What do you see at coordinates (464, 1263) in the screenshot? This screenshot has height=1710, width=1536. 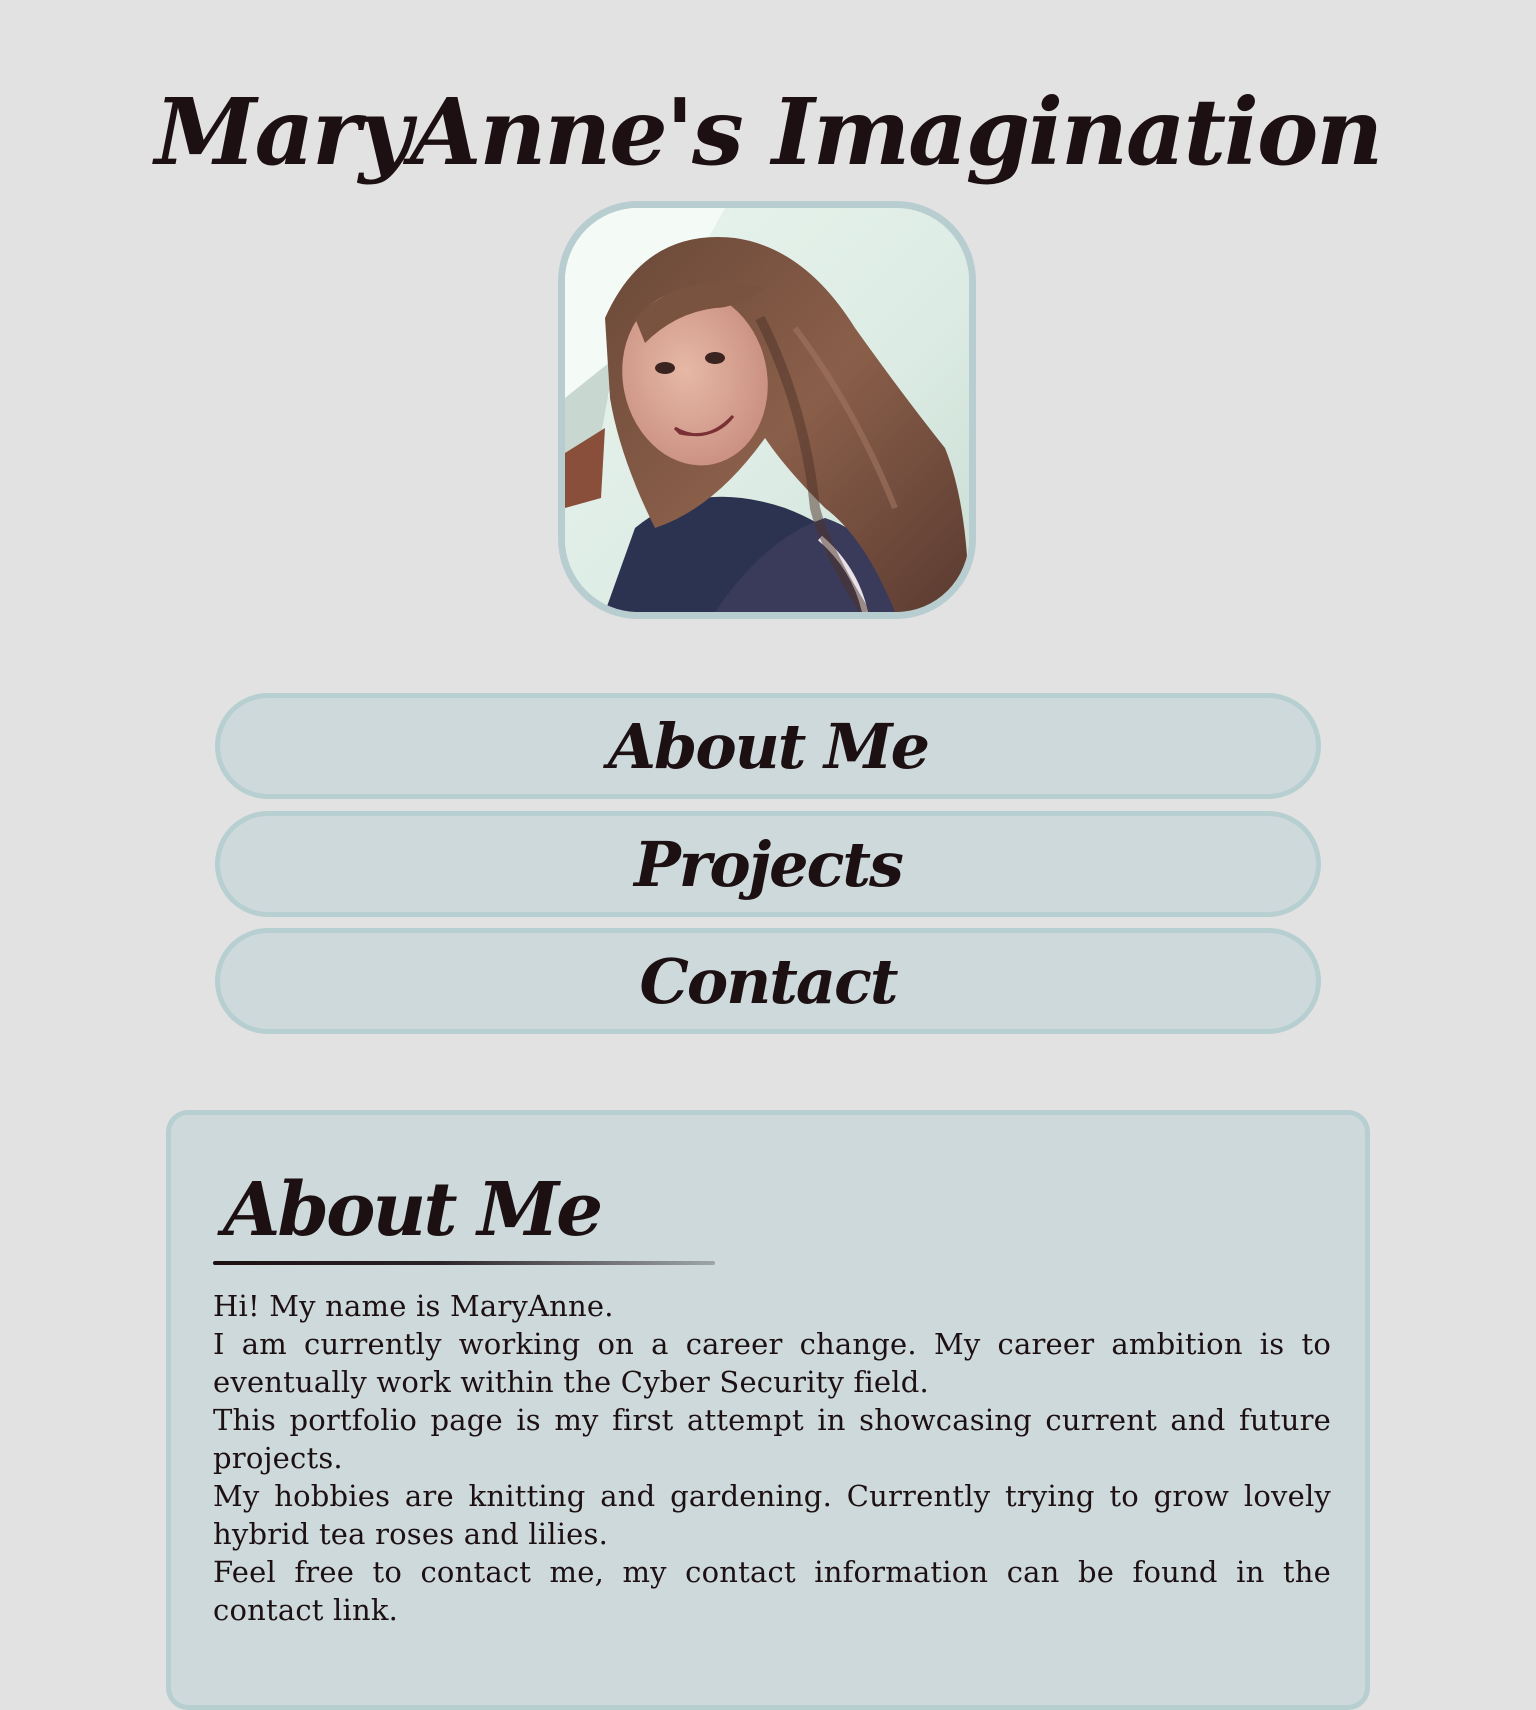 I see `heading-divider` at bounding box center [464, 1263].